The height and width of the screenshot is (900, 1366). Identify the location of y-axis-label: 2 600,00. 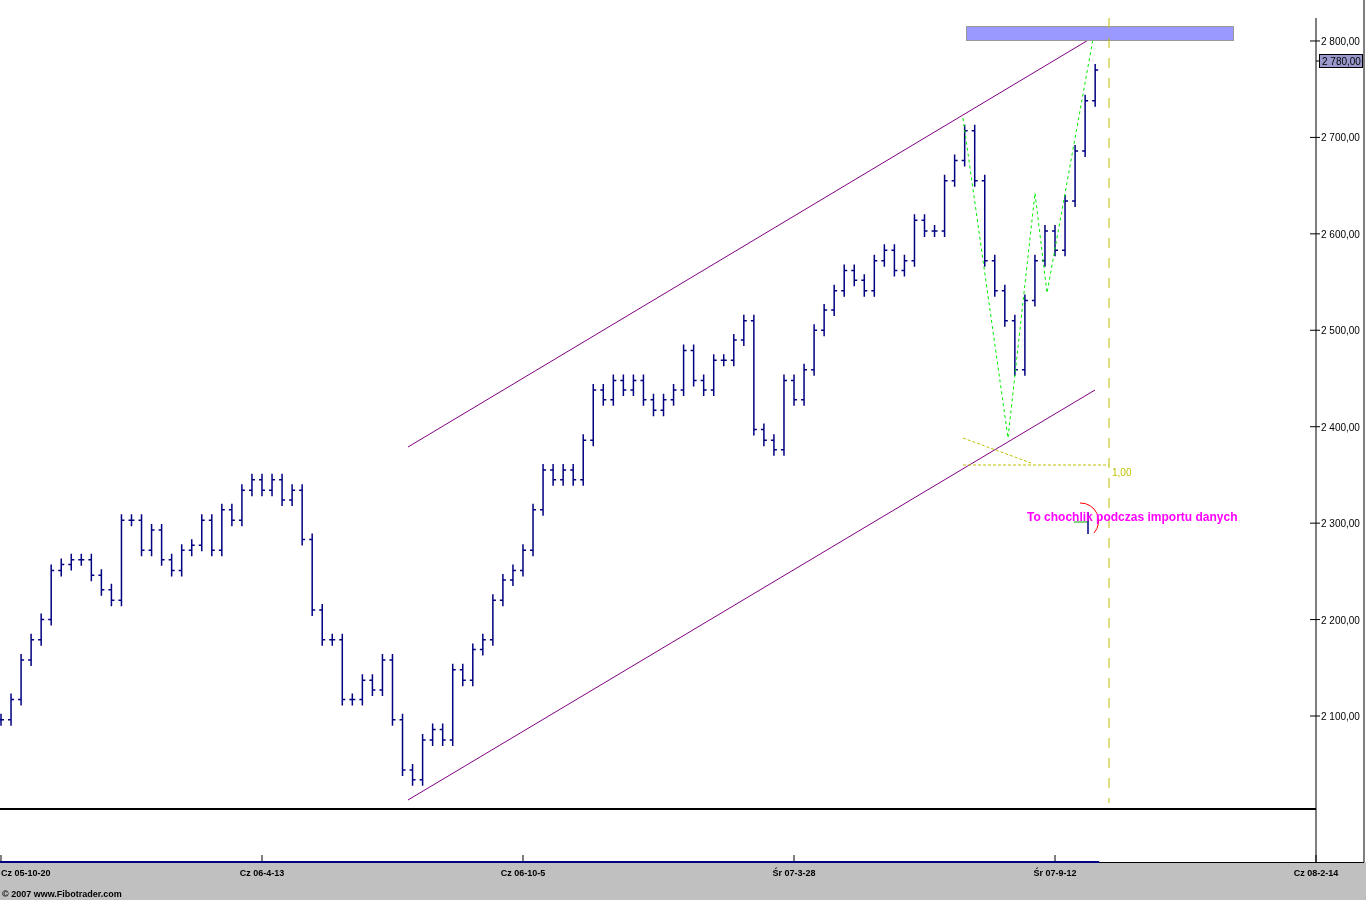
(1340, 234).